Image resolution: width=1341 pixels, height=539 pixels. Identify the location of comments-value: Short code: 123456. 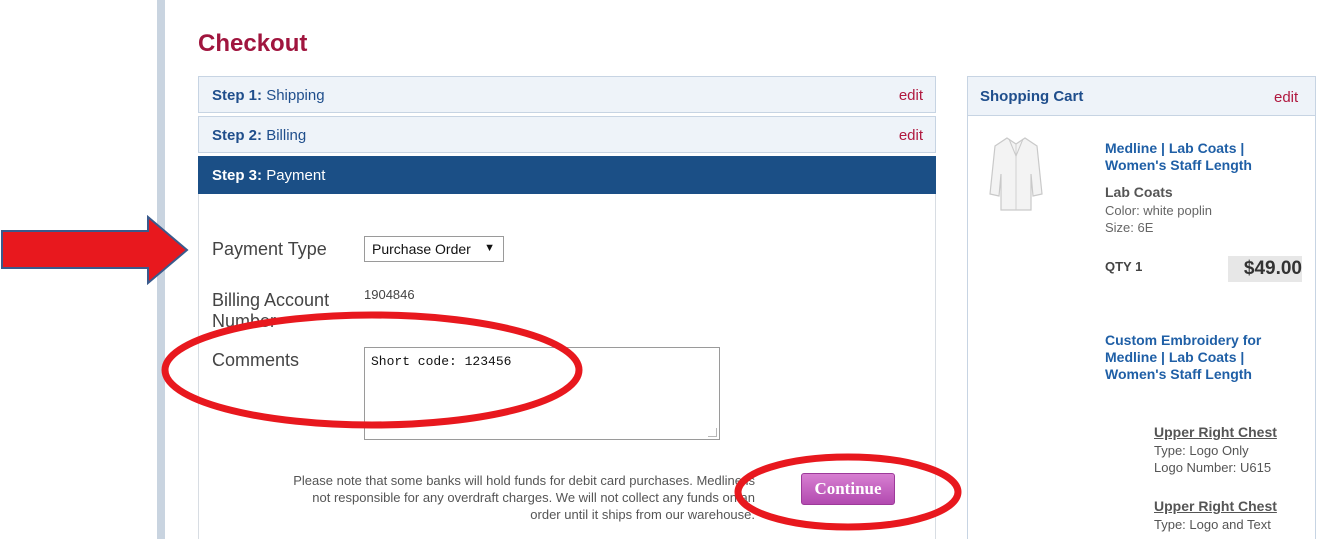
(441, 361).